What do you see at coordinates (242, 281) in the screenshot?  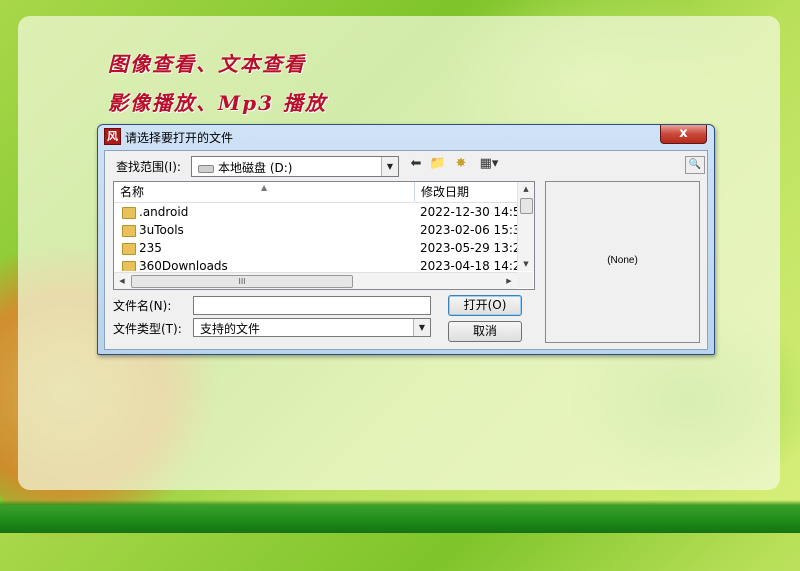 I see `horizontal-scroll-thumb: III` at bounding box center [242, 281].